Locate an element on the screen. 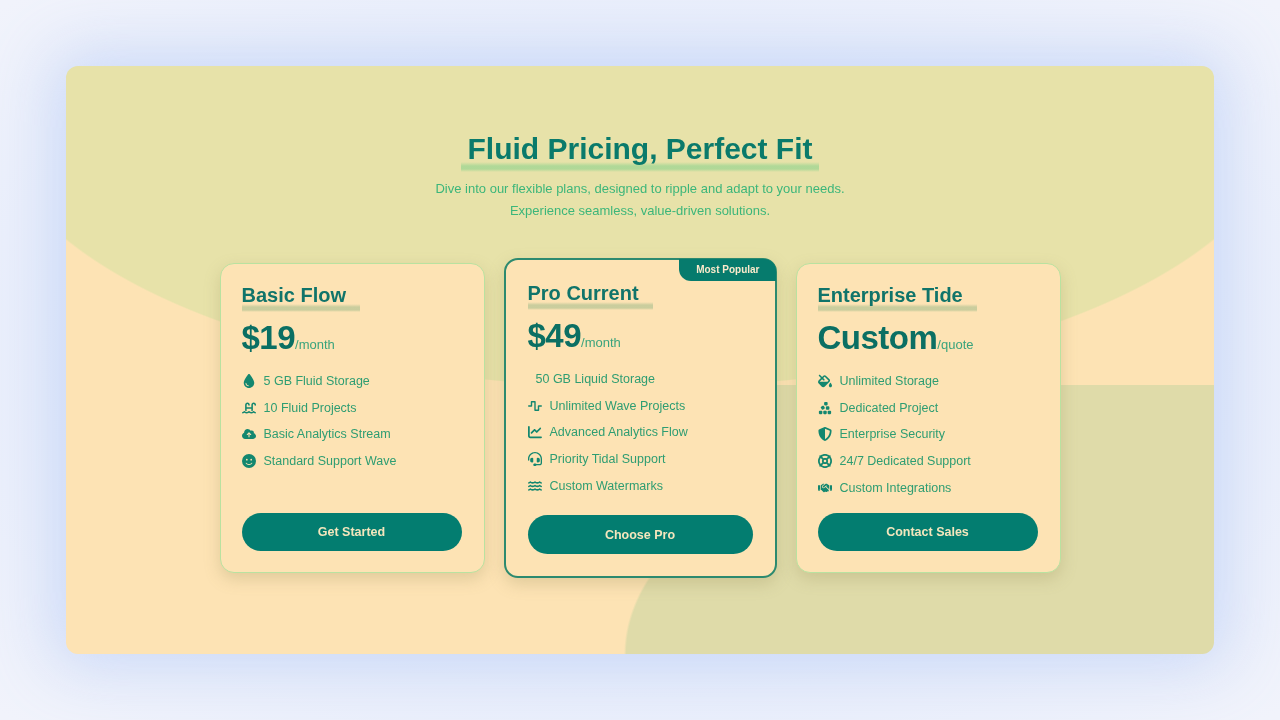 The height and width of the screenshot is (720, 1280). price-period: /quote is located at coordinates (955, 344).